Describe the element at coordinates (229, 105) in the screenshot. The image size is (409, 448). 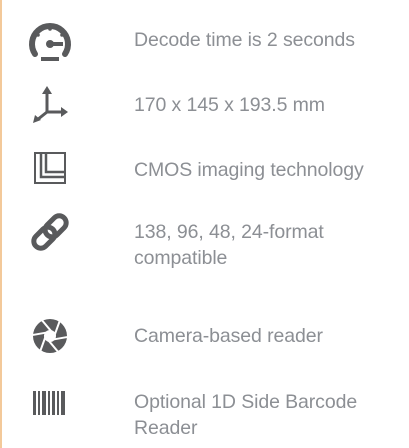
I see `feature-label: 170 x 145 x 193.5 mm` at that location.